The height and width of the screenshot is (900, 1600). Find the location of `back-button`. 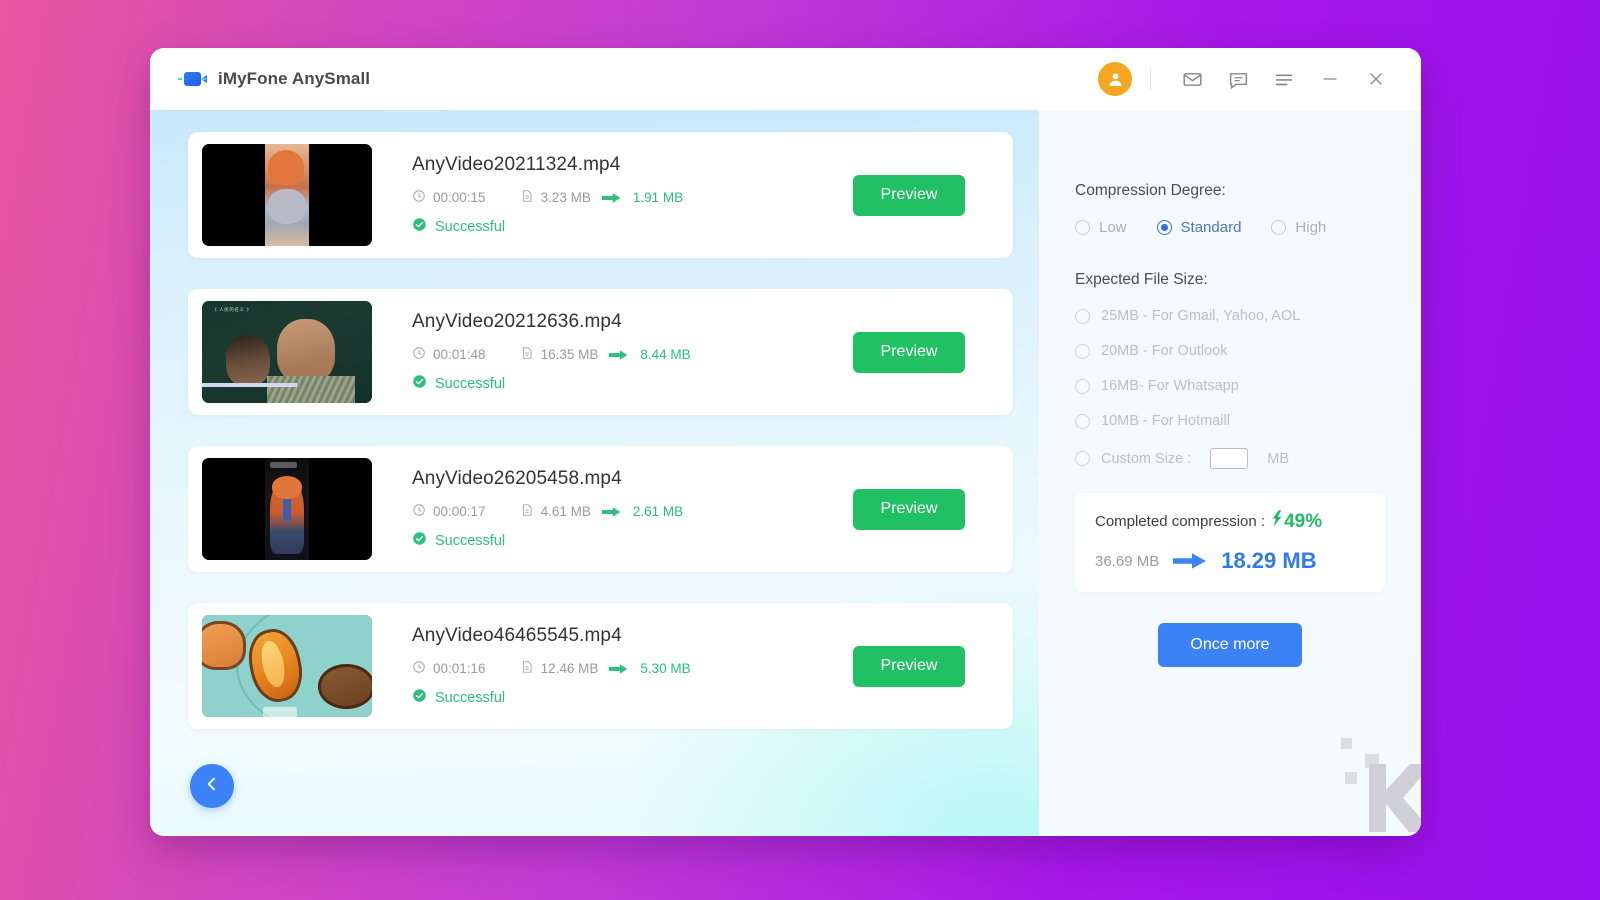

back-button is located at coordinates (212, 786).